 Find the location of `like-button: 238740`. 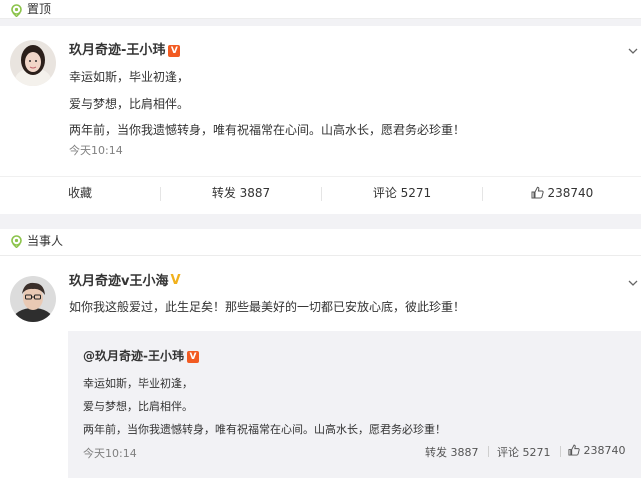

like-button: 238740 is located at coordinates (562, 193).